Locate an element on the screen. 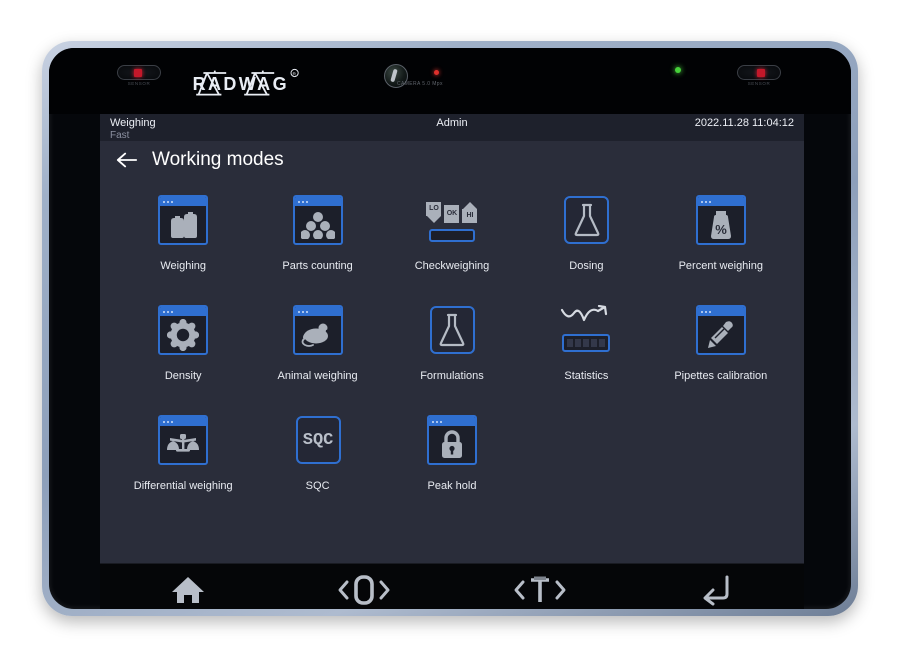  mode-tile-pipettes-calibration: Pipettes calibration is located at coordinates (721, 352).